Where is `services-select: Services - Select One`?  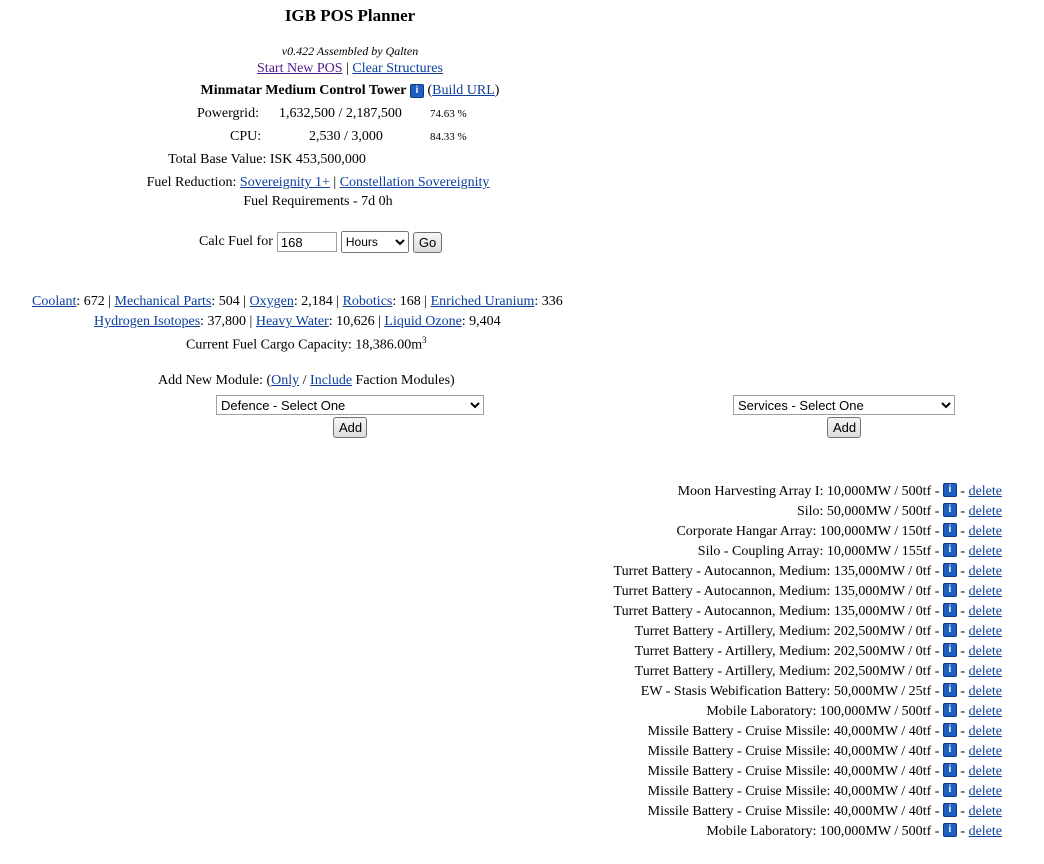 services-select: Services - Select One is located at coordinates (844, 405).